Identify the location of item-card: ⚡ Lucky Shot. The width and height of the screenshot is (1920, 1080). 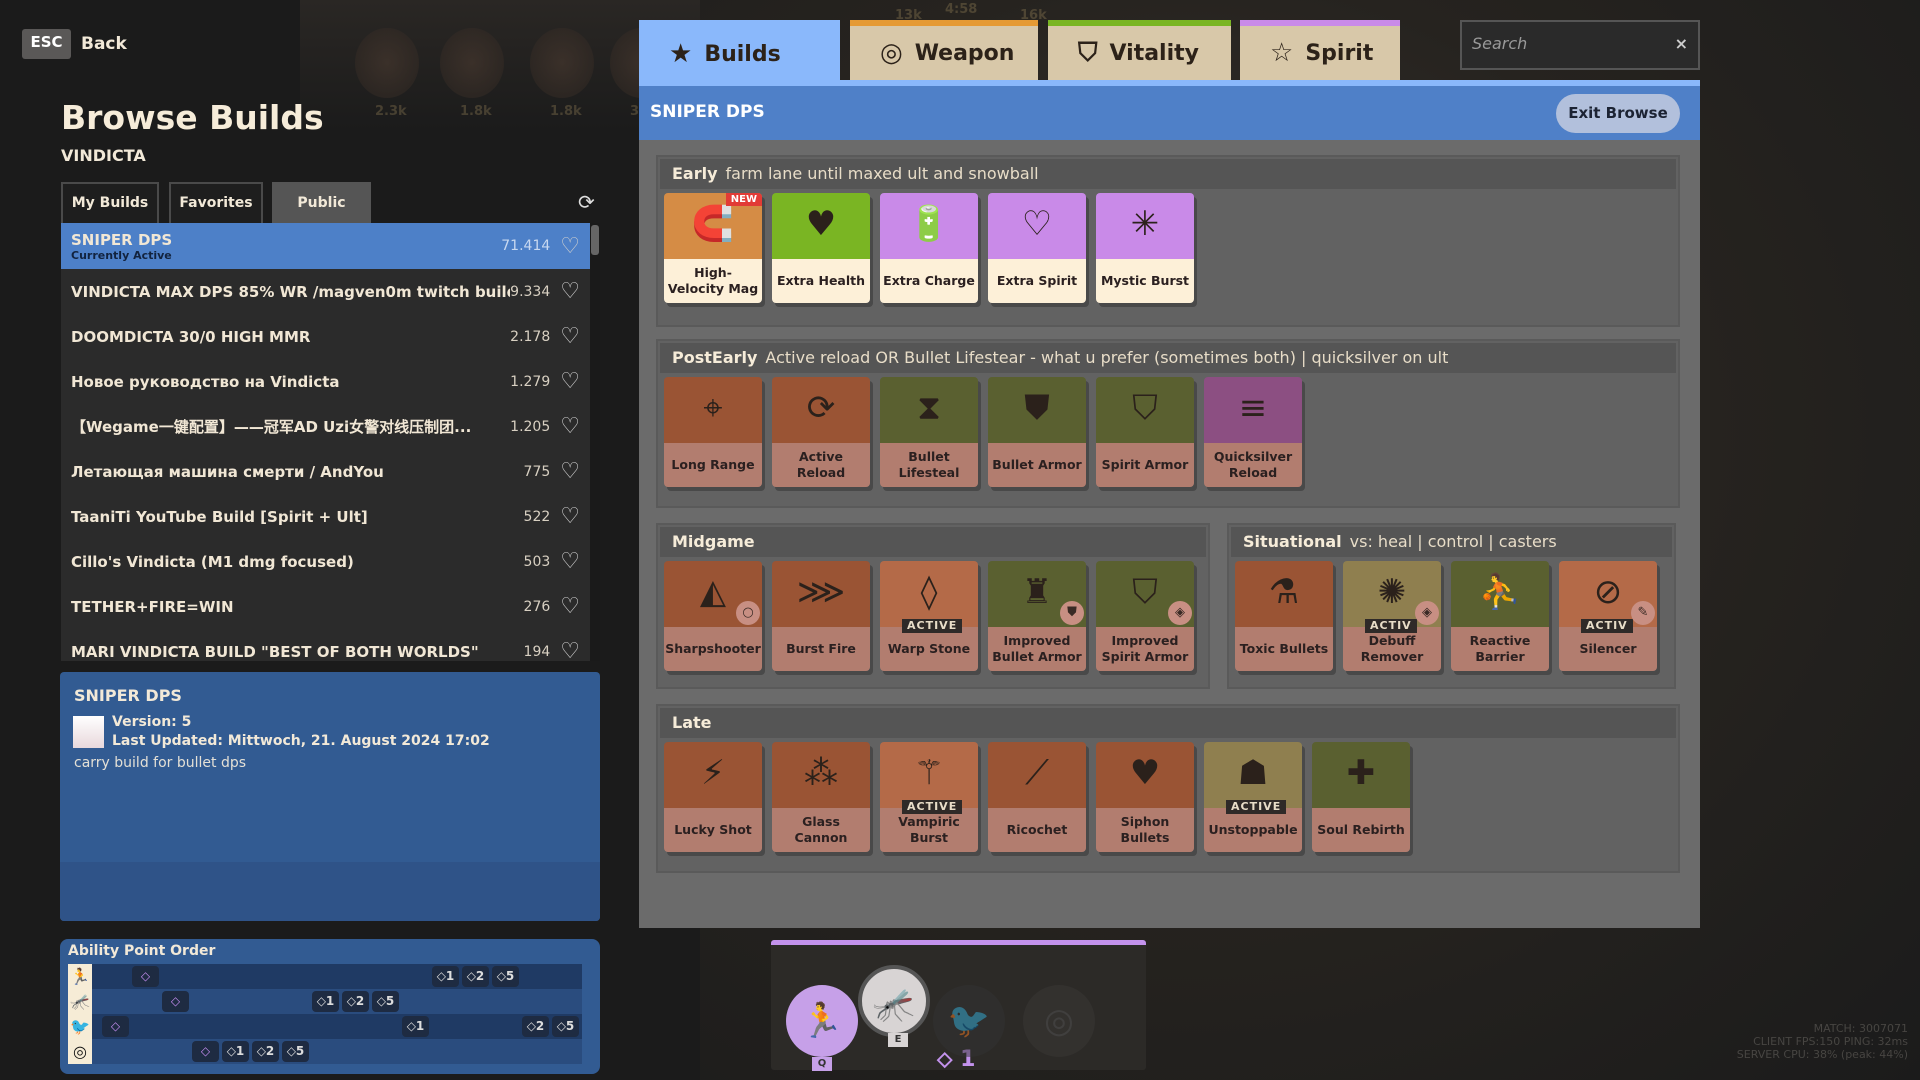
(713, 797).